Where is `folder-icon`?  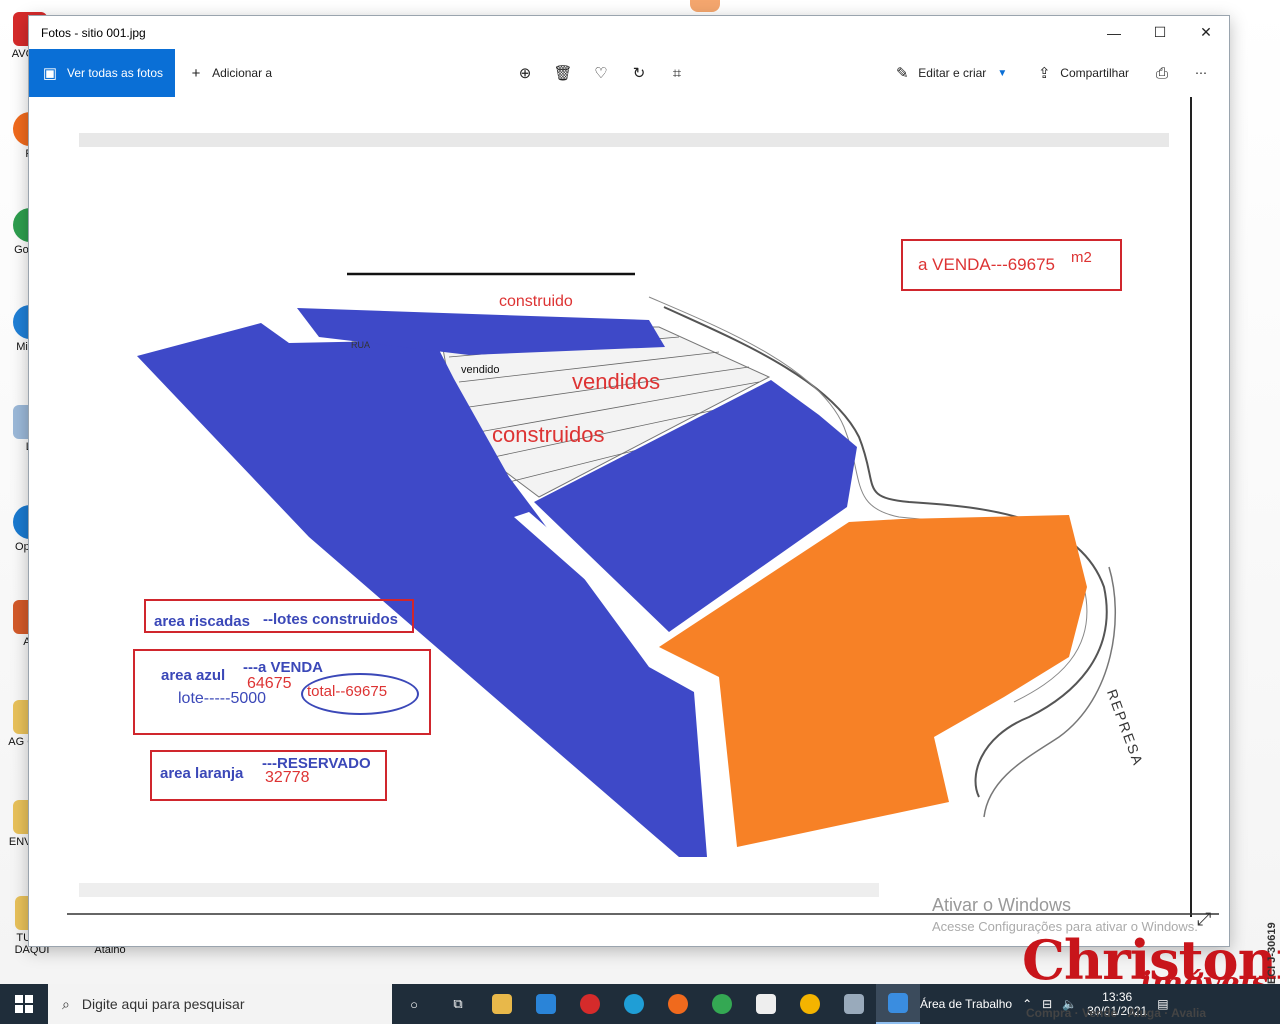 folder-icon is located at coordinates (502, 1004).